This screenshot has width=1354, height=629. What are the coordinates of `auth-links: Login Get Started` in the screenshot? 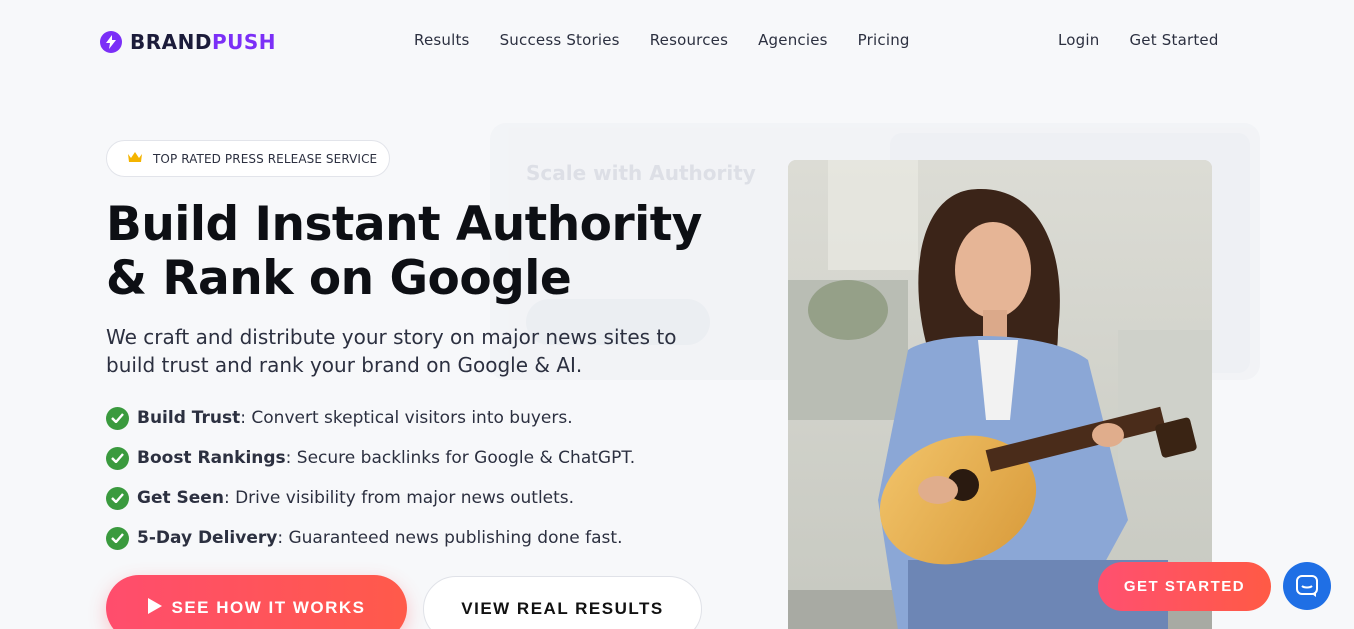 It's located at (1138, 40).